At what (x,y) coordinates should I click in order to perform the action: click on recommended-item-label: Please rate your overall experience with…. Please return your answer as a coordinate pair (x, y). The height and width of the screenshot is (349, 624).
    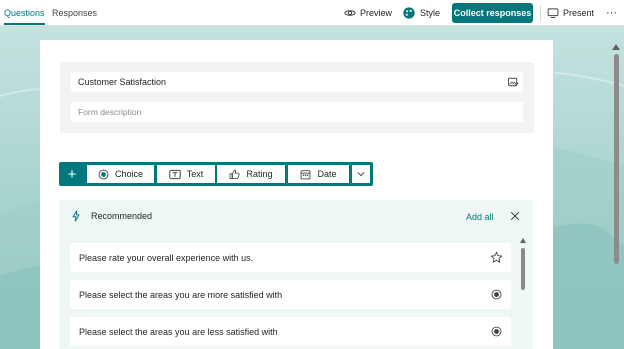
    Looking at the image, I should click on (166, 257).